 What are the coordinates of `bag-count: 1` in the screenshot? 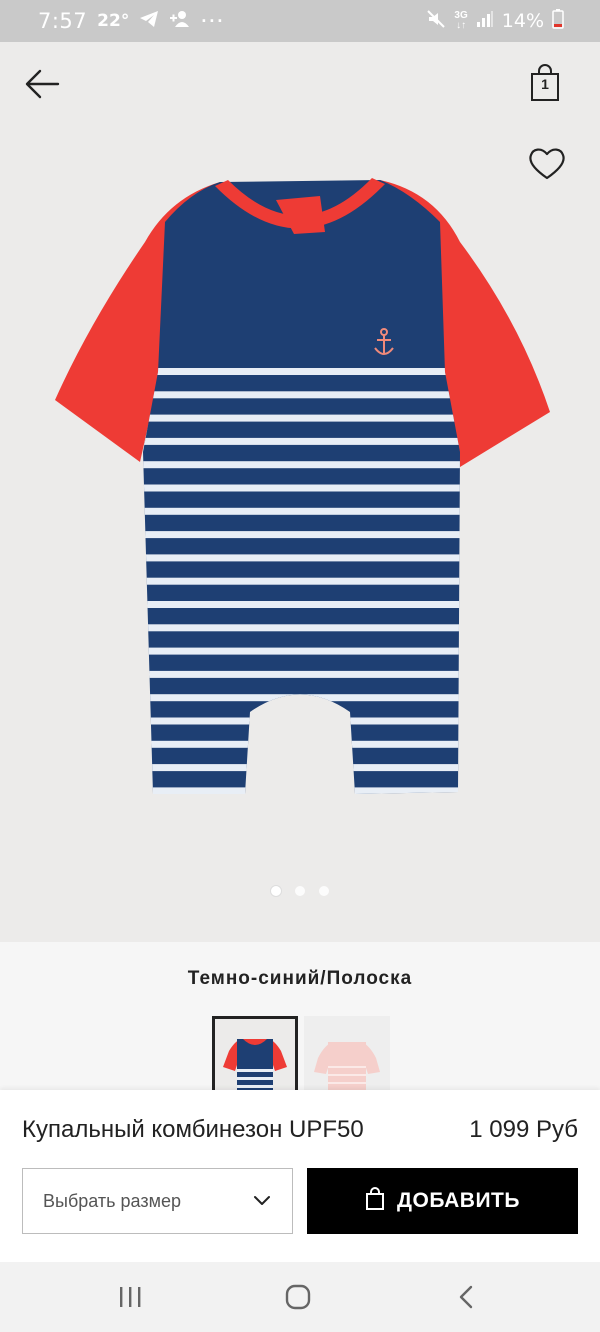 It's located at (545, 84).